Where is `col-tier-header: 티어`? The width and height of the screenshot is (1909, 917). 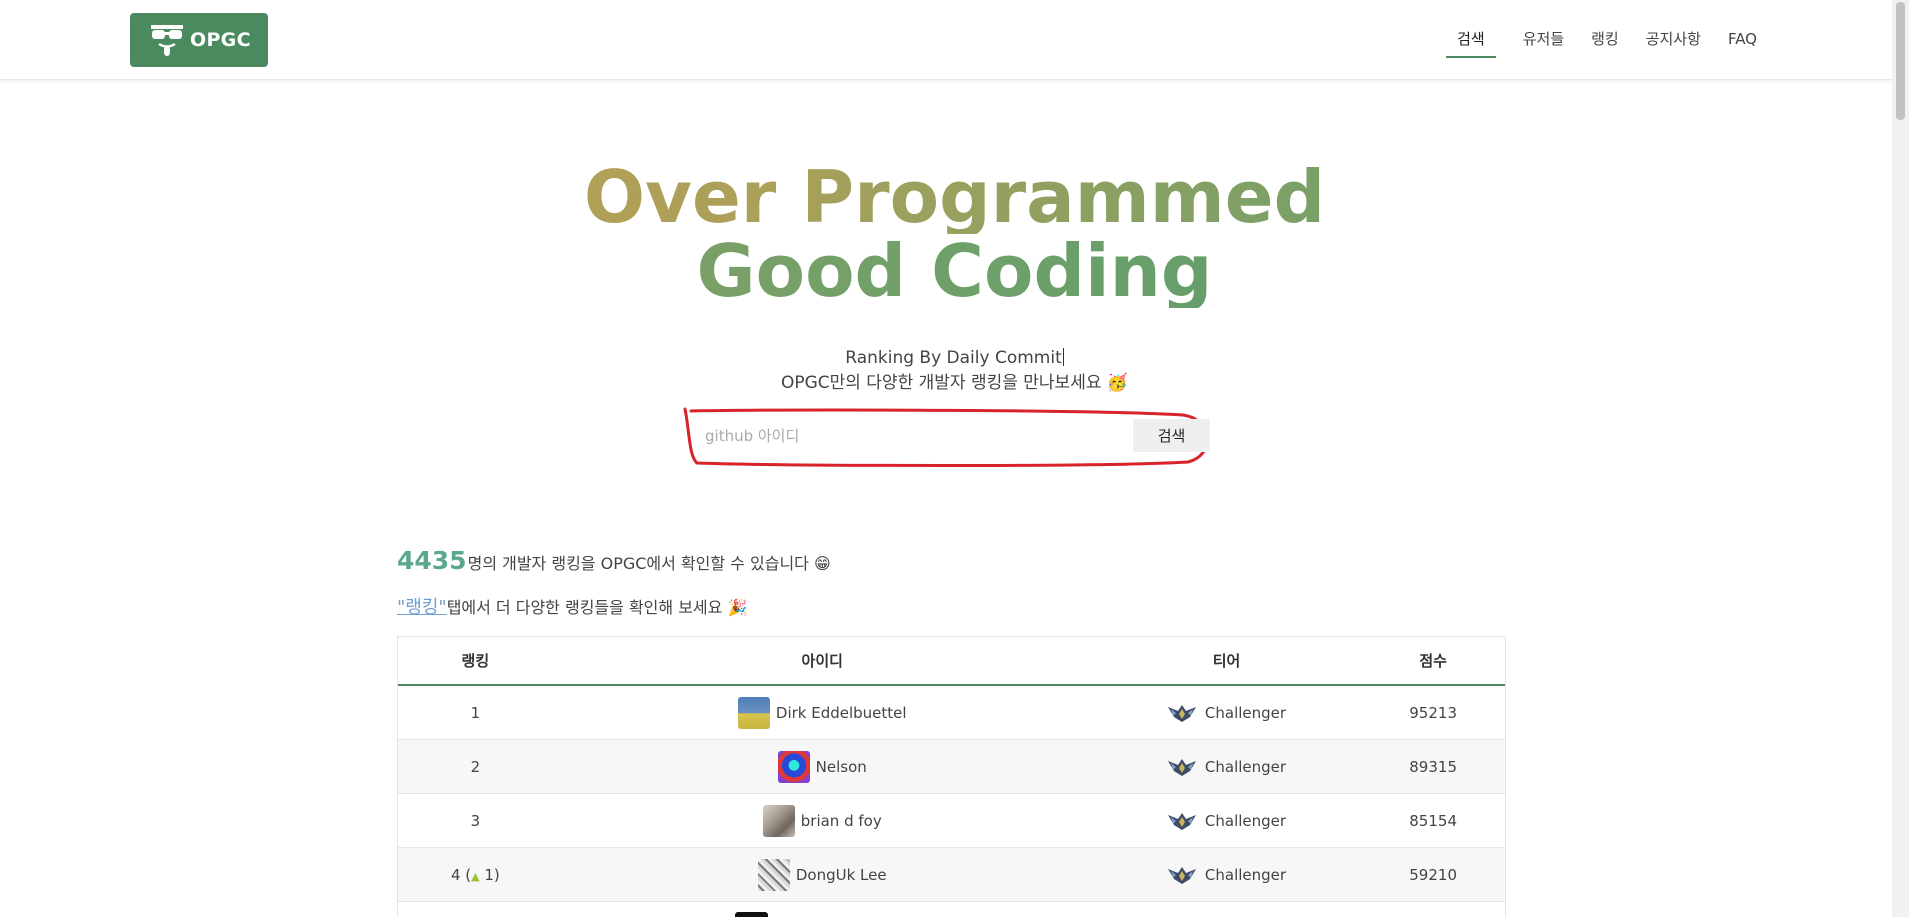 col-tier-header: 티어 is located at coordinates (1226, 661).